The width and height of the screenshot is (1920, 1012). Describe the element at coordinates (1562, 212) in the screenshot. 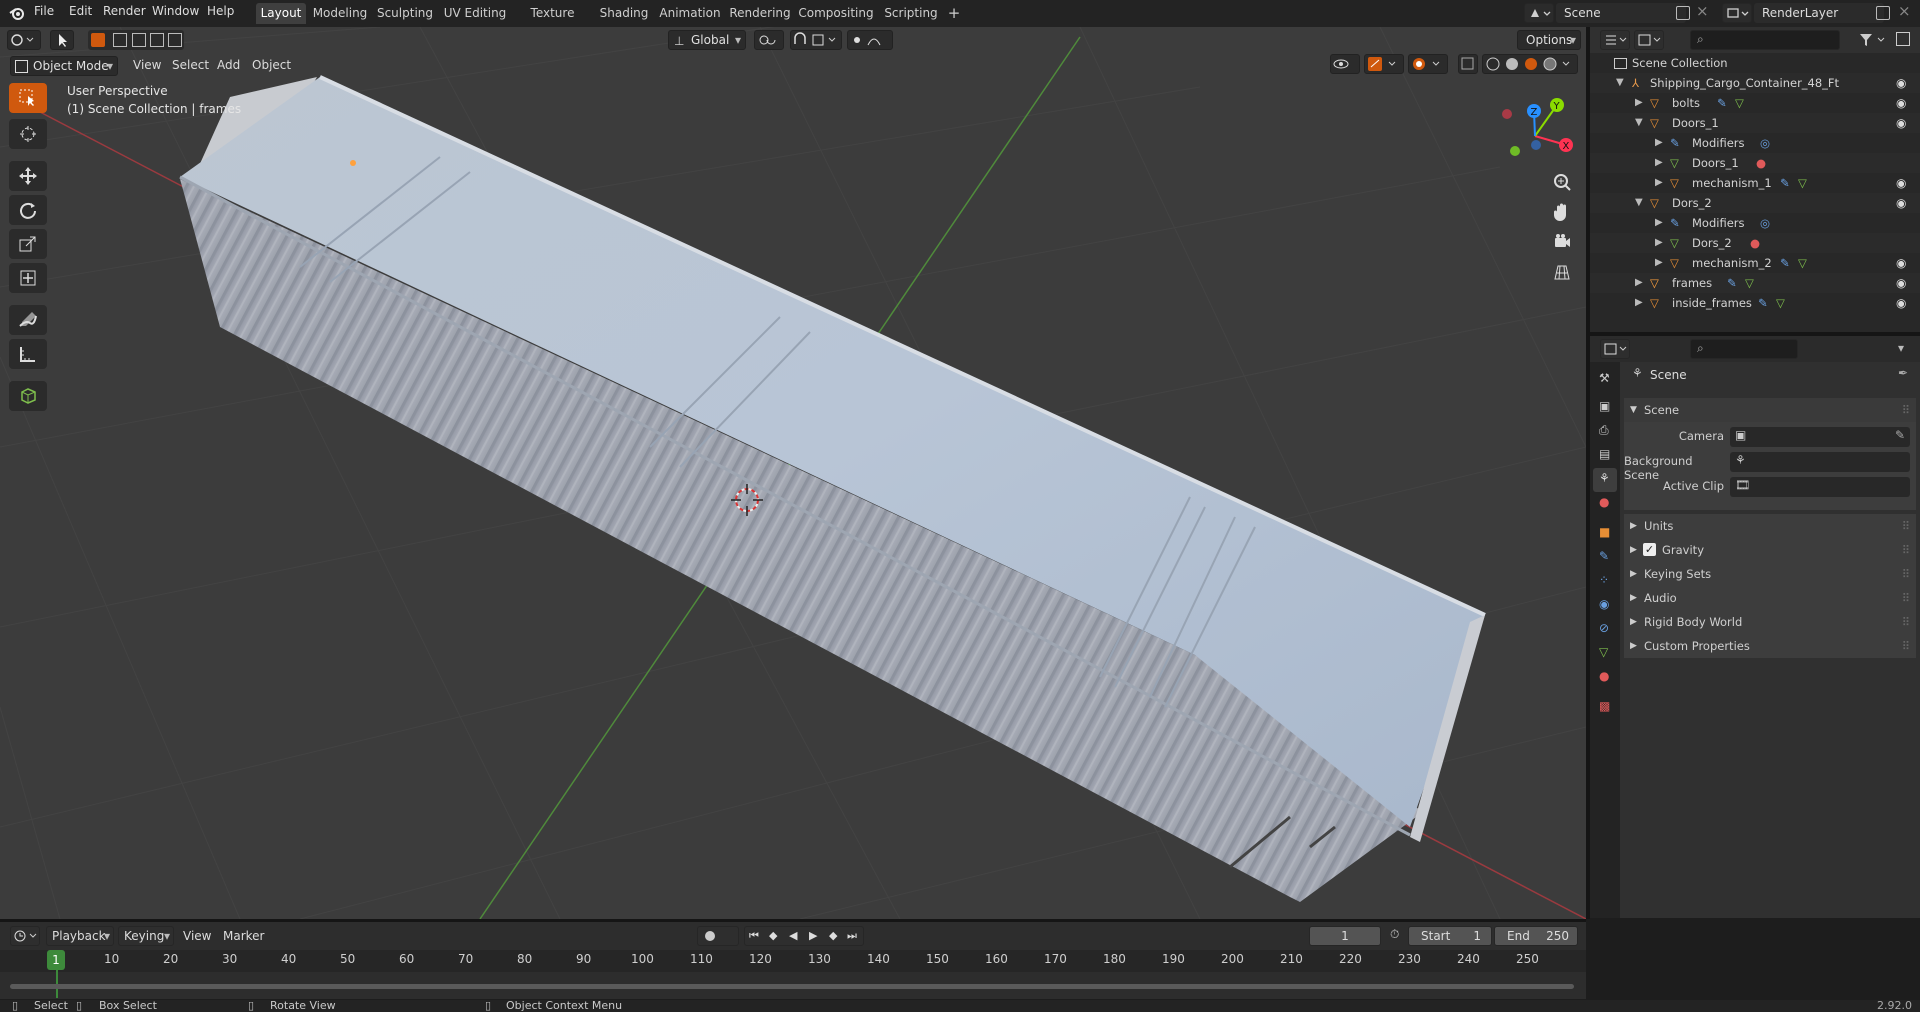

I see `pan-hand-icon` at that location.